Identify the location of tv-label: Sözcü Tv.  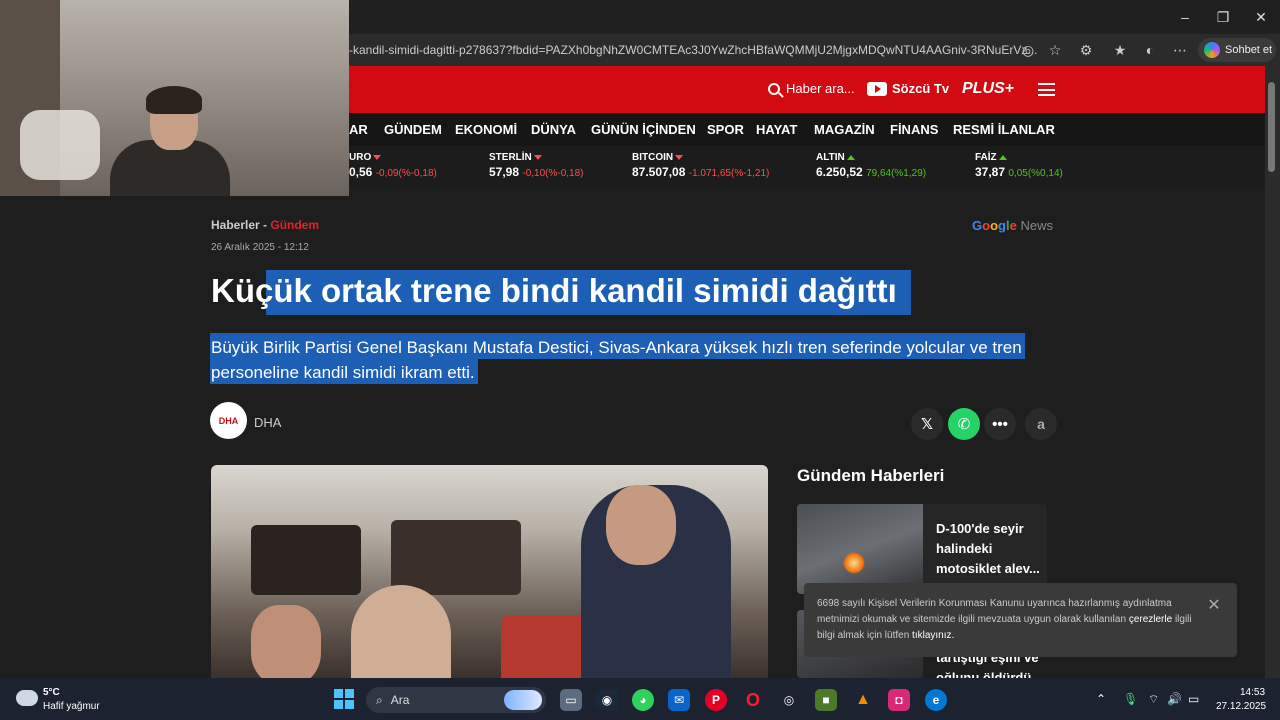
(921, 88).